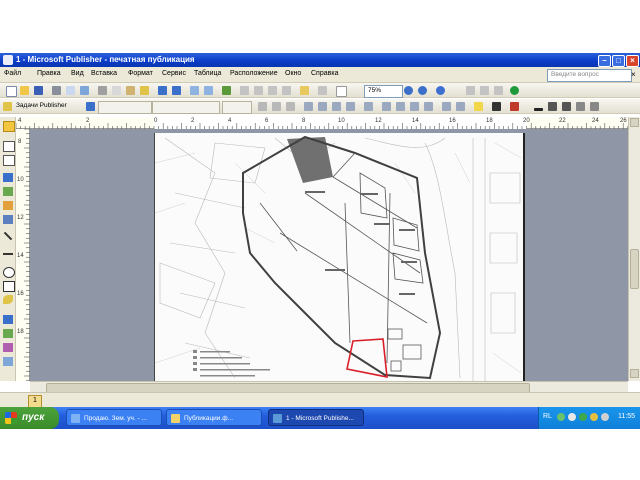  I want to click on special-characters-icon, so click(322, 90).